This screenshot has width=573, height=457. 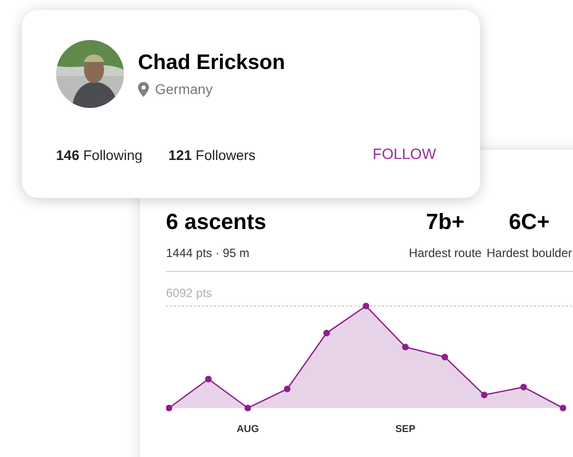 What do you see at coordinates (184, 89) in the screenshot?
I see `location-text: Germany` at bounding box center [184, 89].